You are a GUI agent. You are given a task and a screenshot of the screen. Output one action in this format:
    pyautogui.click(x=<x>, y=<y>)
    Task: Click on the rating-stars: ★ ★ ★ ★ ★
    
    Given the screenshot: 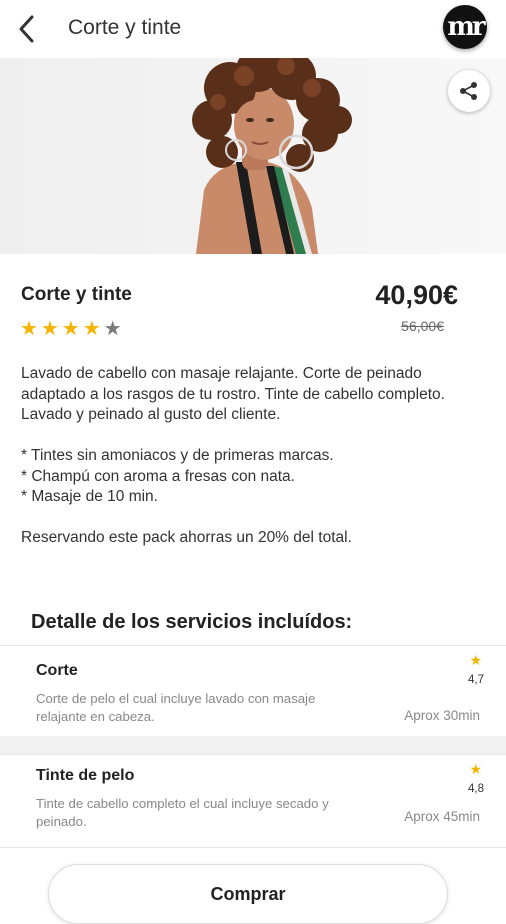 What is the action you would take?
    pyautogui.click(x=71, y=329)
    